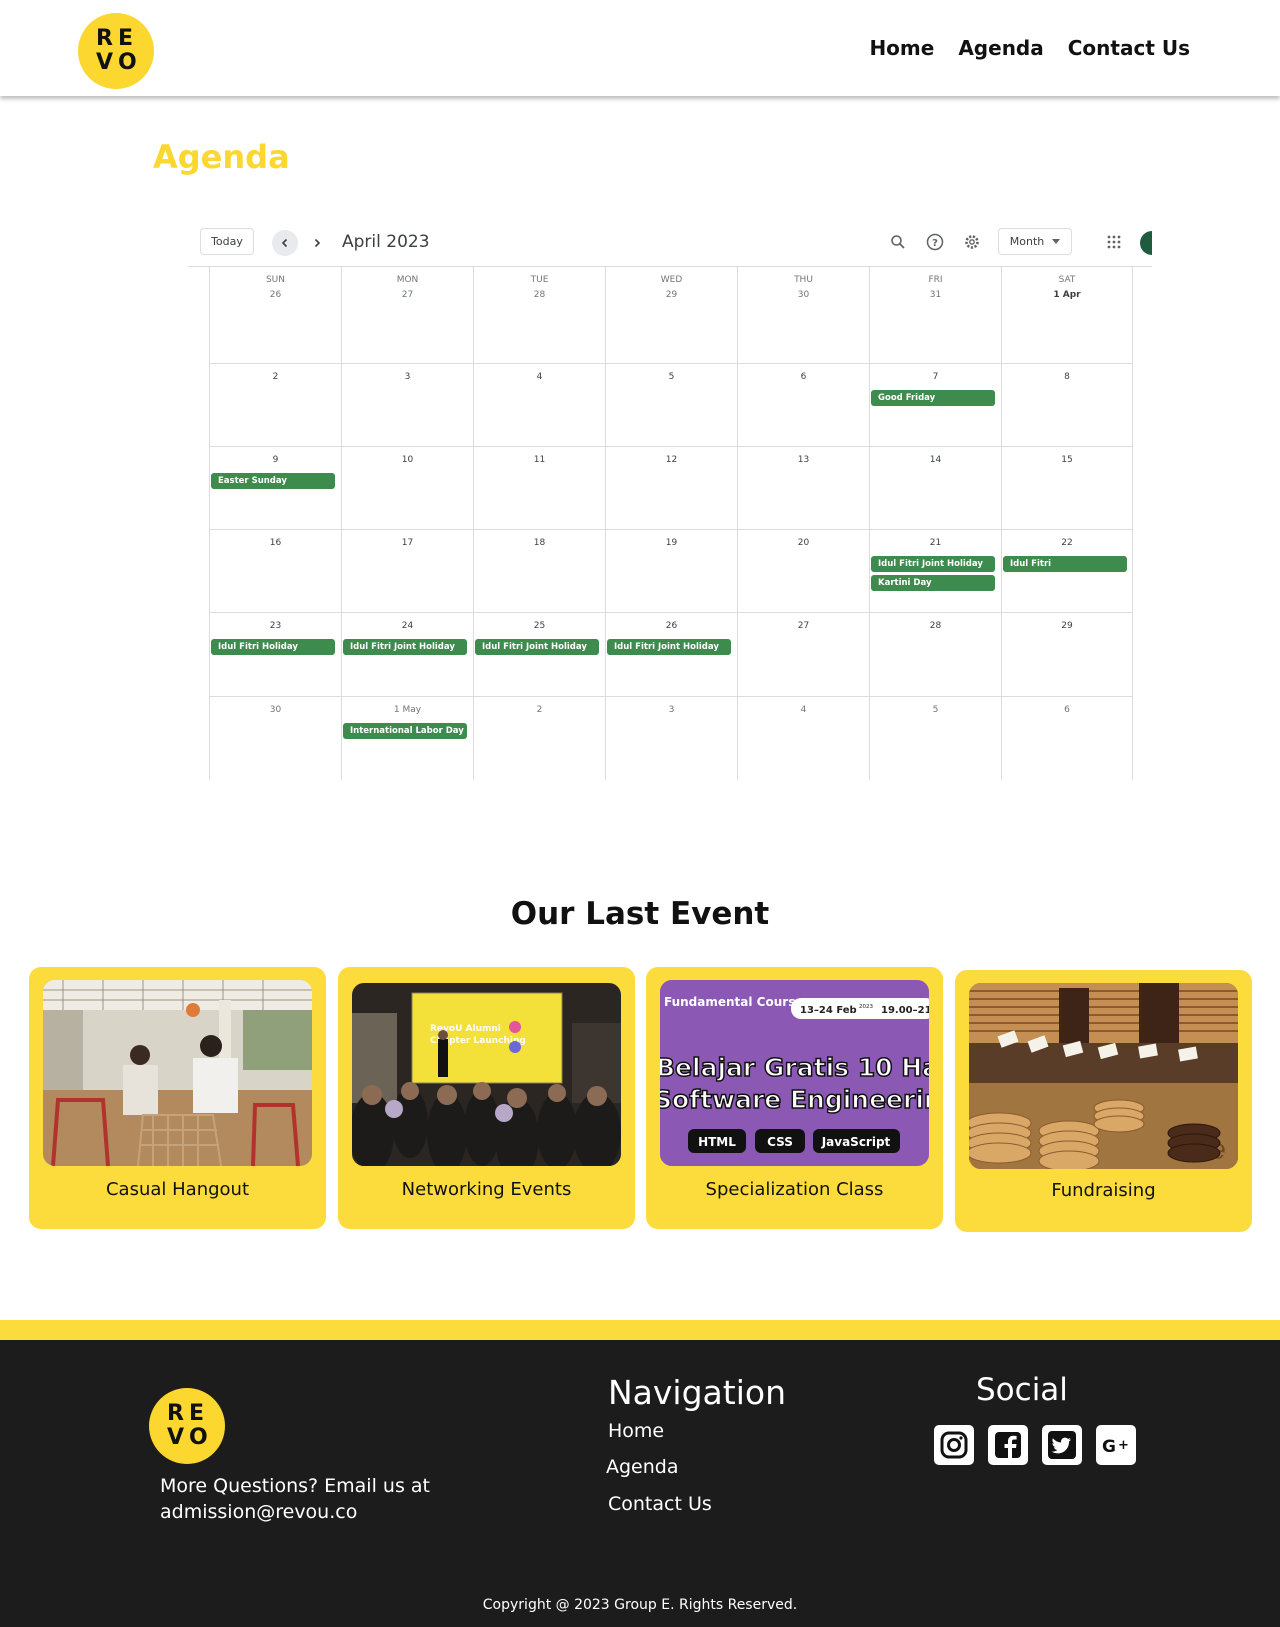 This screenshot has height=1627, width=1280. What do you see at coordinates (1114, 242) in the screenshot?
I see `apps-grid-icon` at bounding box center [1114, 242].